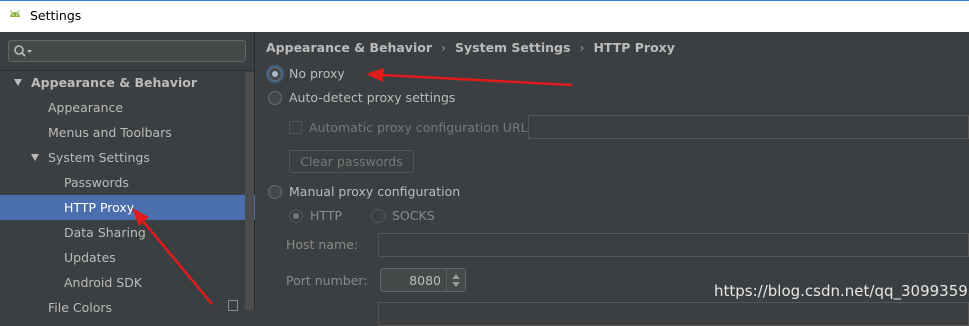  I want to click on breadcrumb-item: Appearance & Behavior, so click(349, 47).